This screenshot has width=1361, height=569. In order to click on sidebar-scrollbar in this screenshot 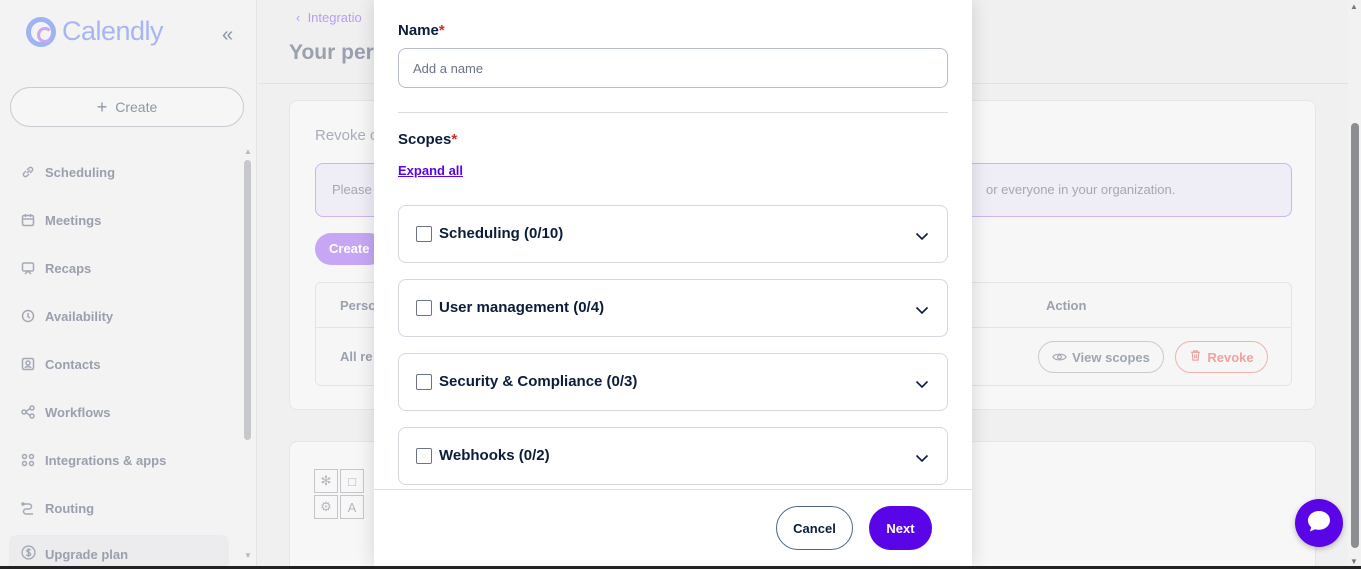, I will do `click(247, 300)`.